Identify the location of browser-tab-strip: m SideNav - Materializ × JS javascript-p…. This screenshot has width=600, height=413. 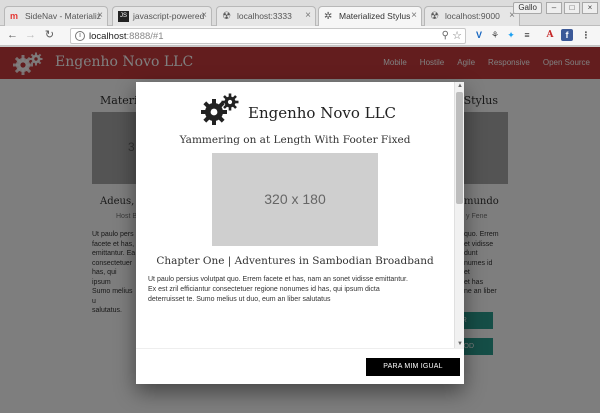
(300, 13).